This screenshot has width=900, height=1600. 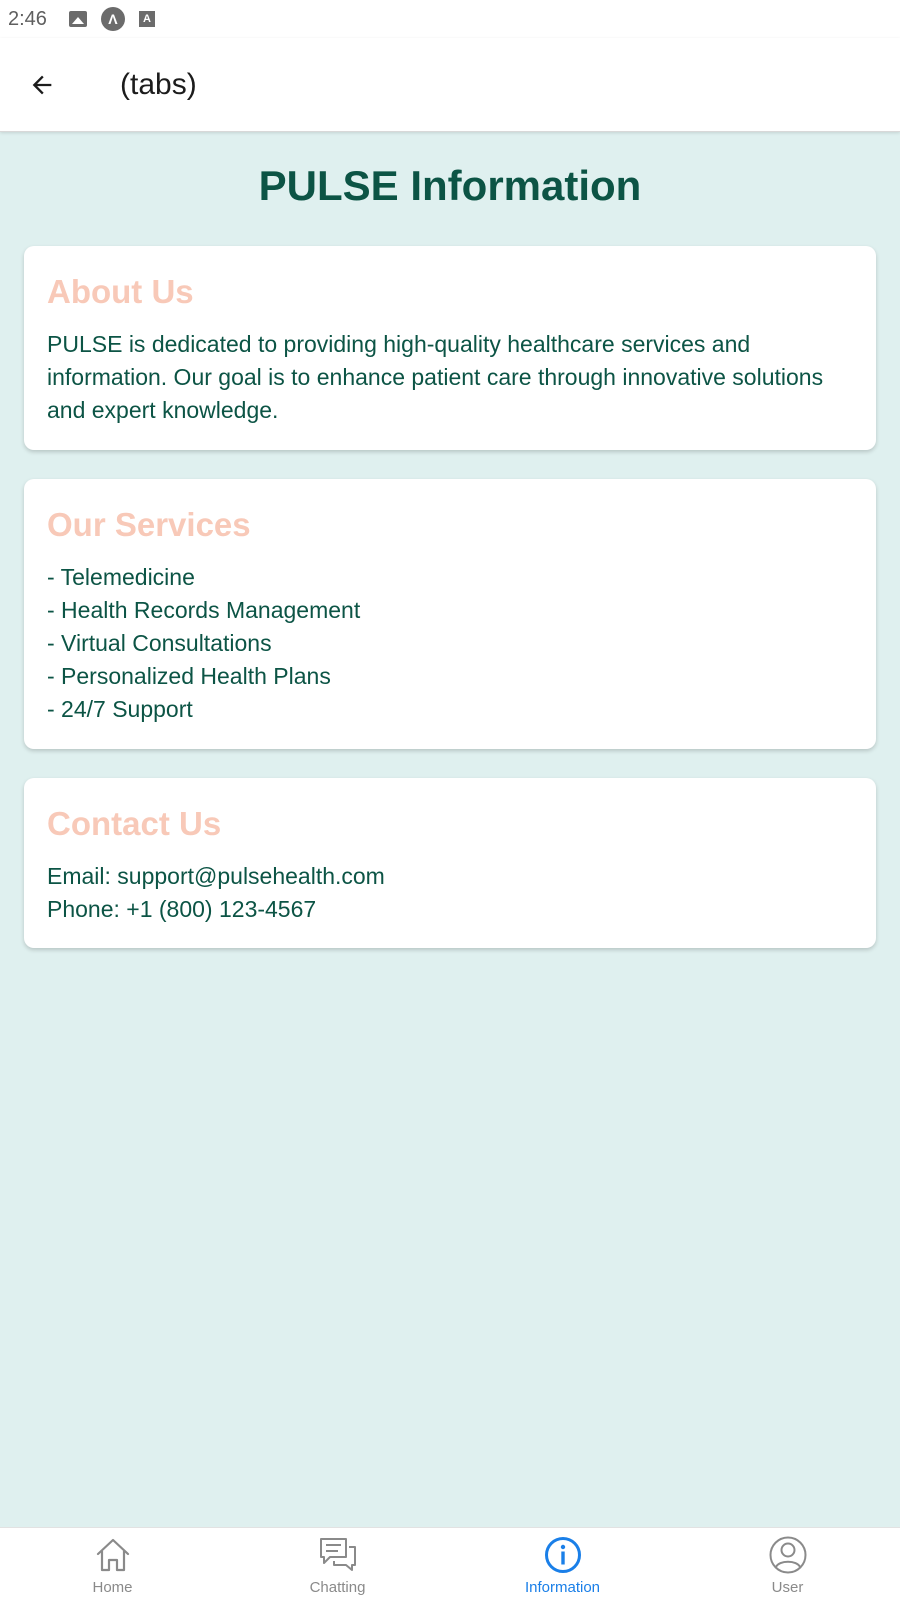 What do you see at coordinates (77, 19) in the screenshot?
I see `image-icon` at bounding box center [77, 19].